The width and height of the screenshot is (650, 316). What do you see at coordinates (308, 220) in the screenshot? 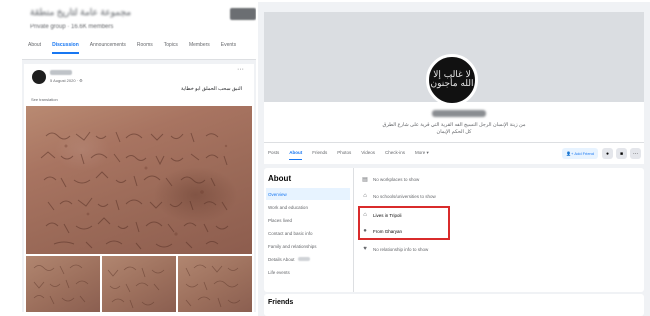
I see `about-menu-places-lived: Places lived` at bounding box center [308, 220].